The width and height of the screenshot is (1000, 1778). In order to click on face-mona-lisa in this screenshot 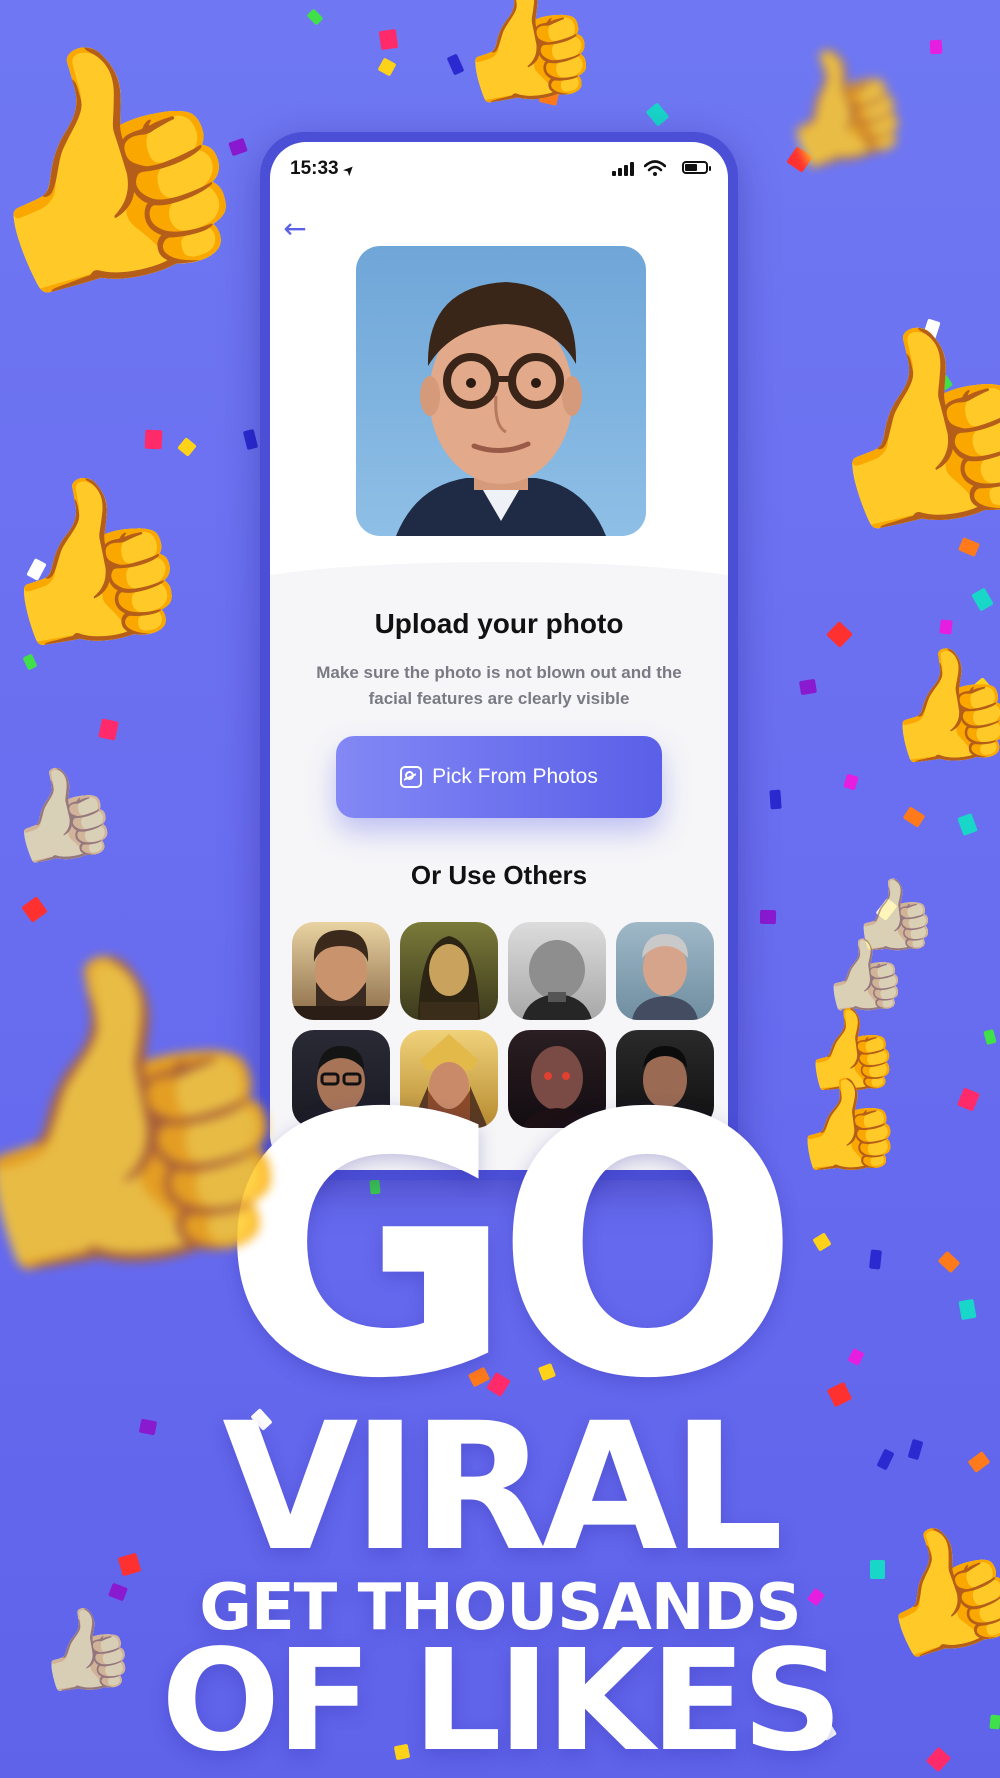, I will do `click(449, 971)`.